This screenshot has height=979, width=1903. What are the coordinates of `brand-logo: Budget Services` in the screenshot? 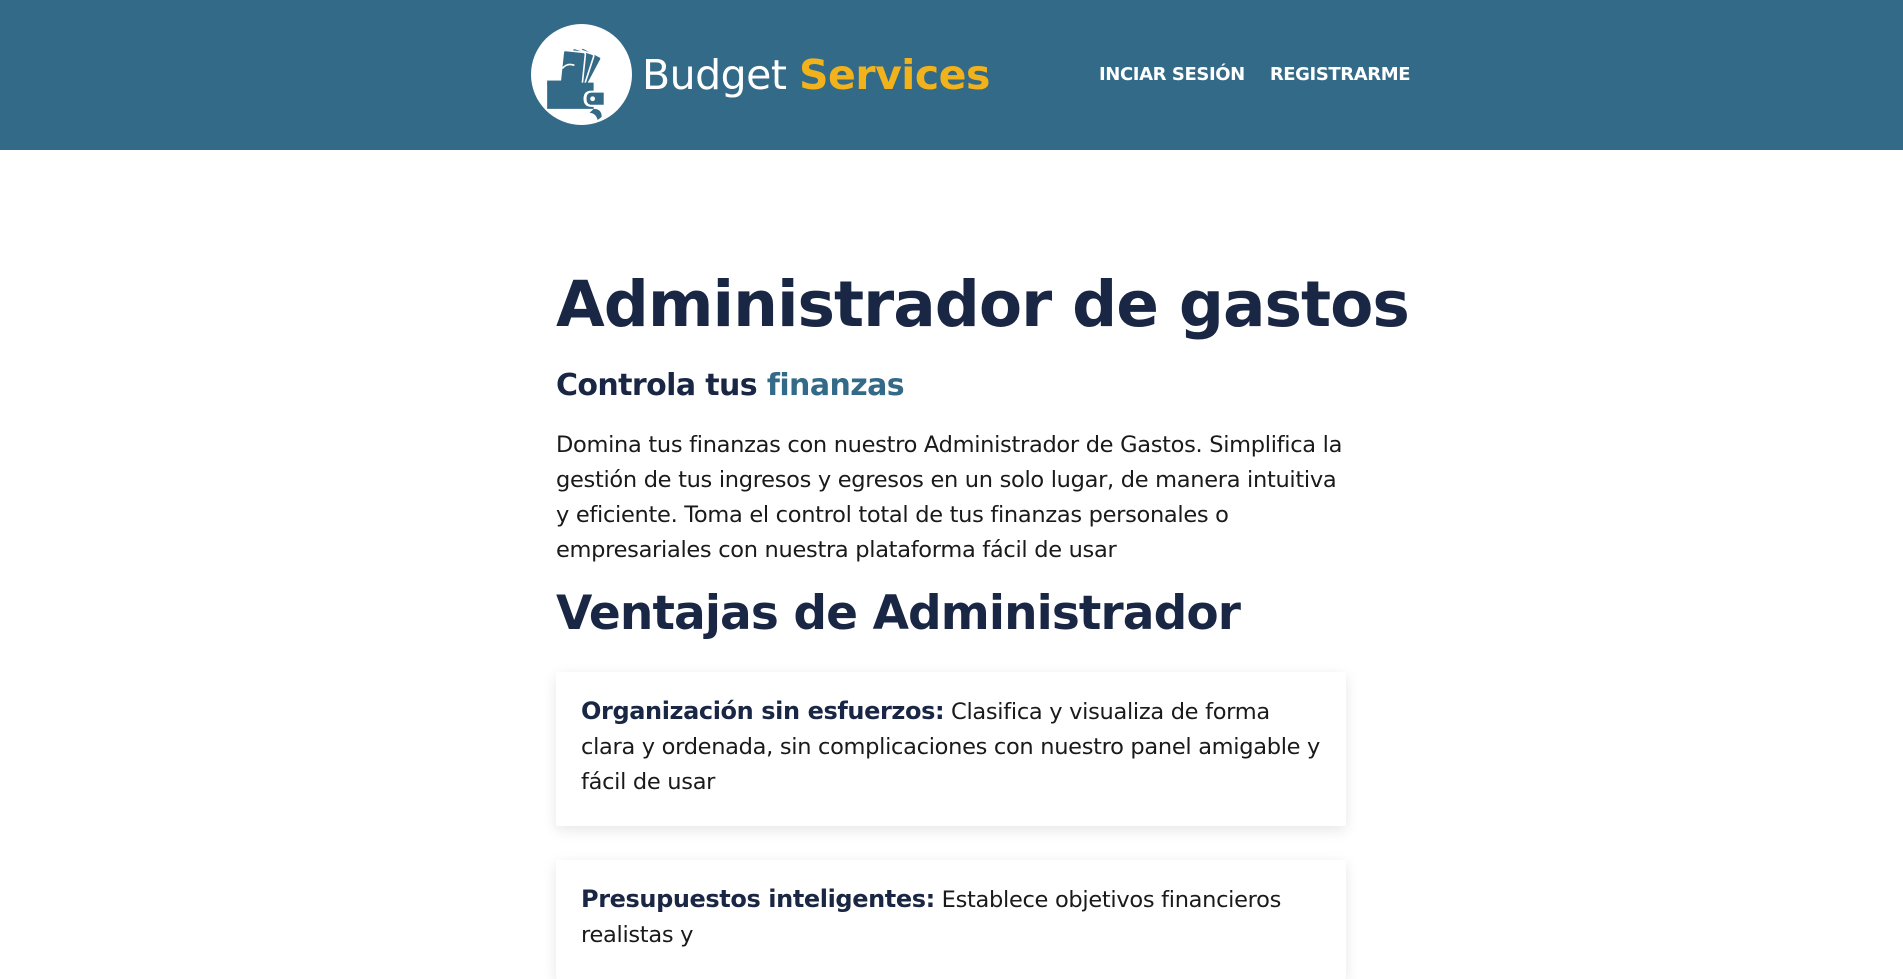 It's located at (760, 74).